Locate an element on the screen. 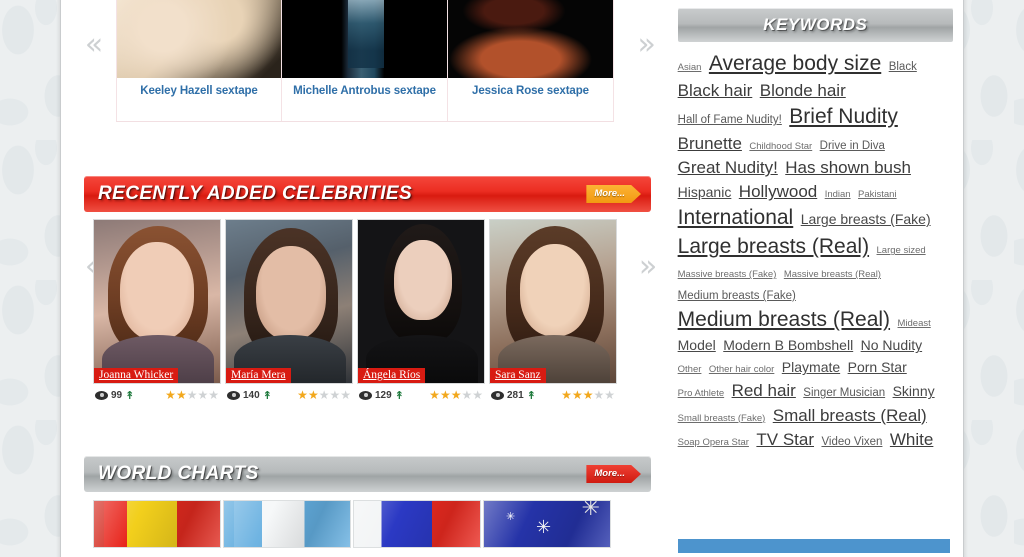 The image size is (1024, 557). keyword-tag: Porn Star is located at coordinates (877, 367).